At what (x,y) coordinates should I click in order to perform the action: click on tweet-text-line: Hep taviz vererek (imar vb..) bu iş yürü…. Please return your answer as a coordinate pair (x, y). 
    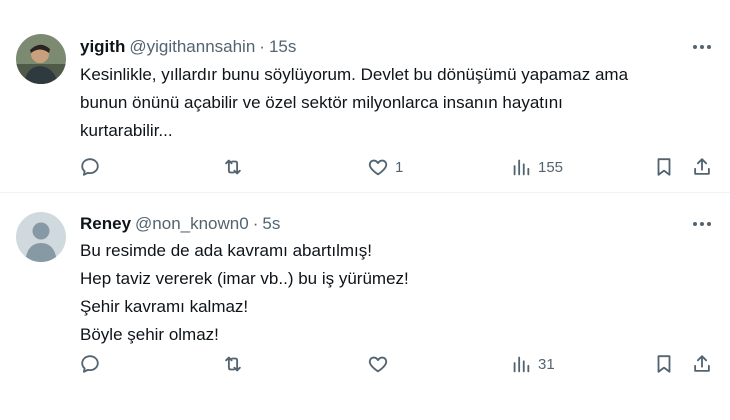
    Looking at the image, I should click on (244, 278).